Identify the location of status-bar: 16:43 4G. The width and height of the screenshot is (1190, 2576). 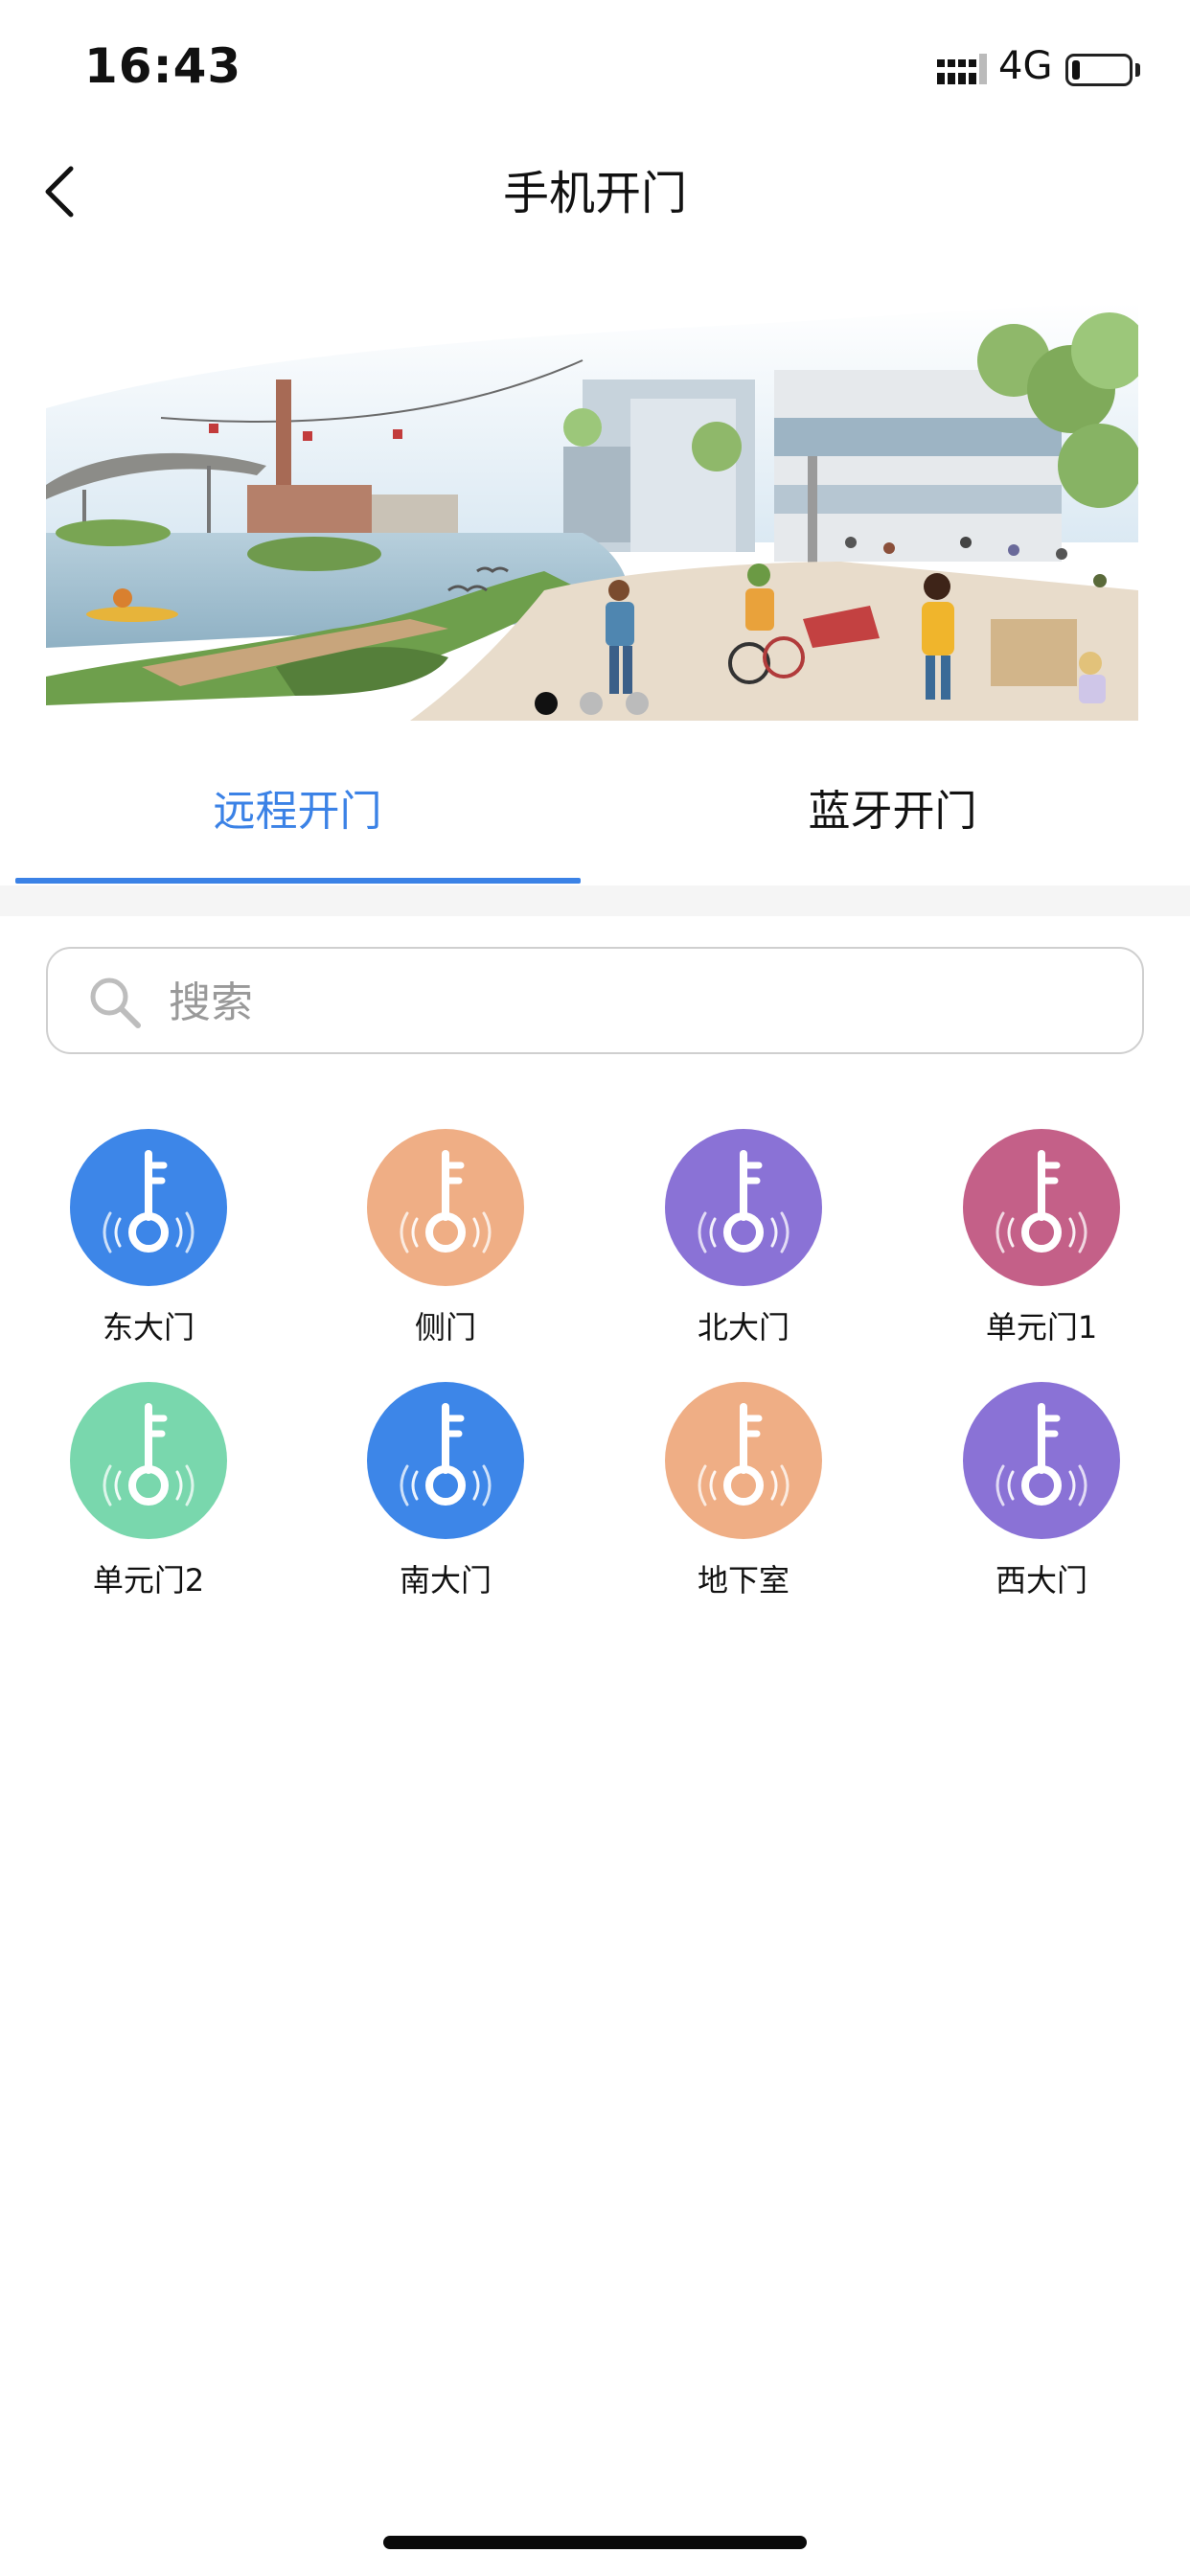
(595, 67).